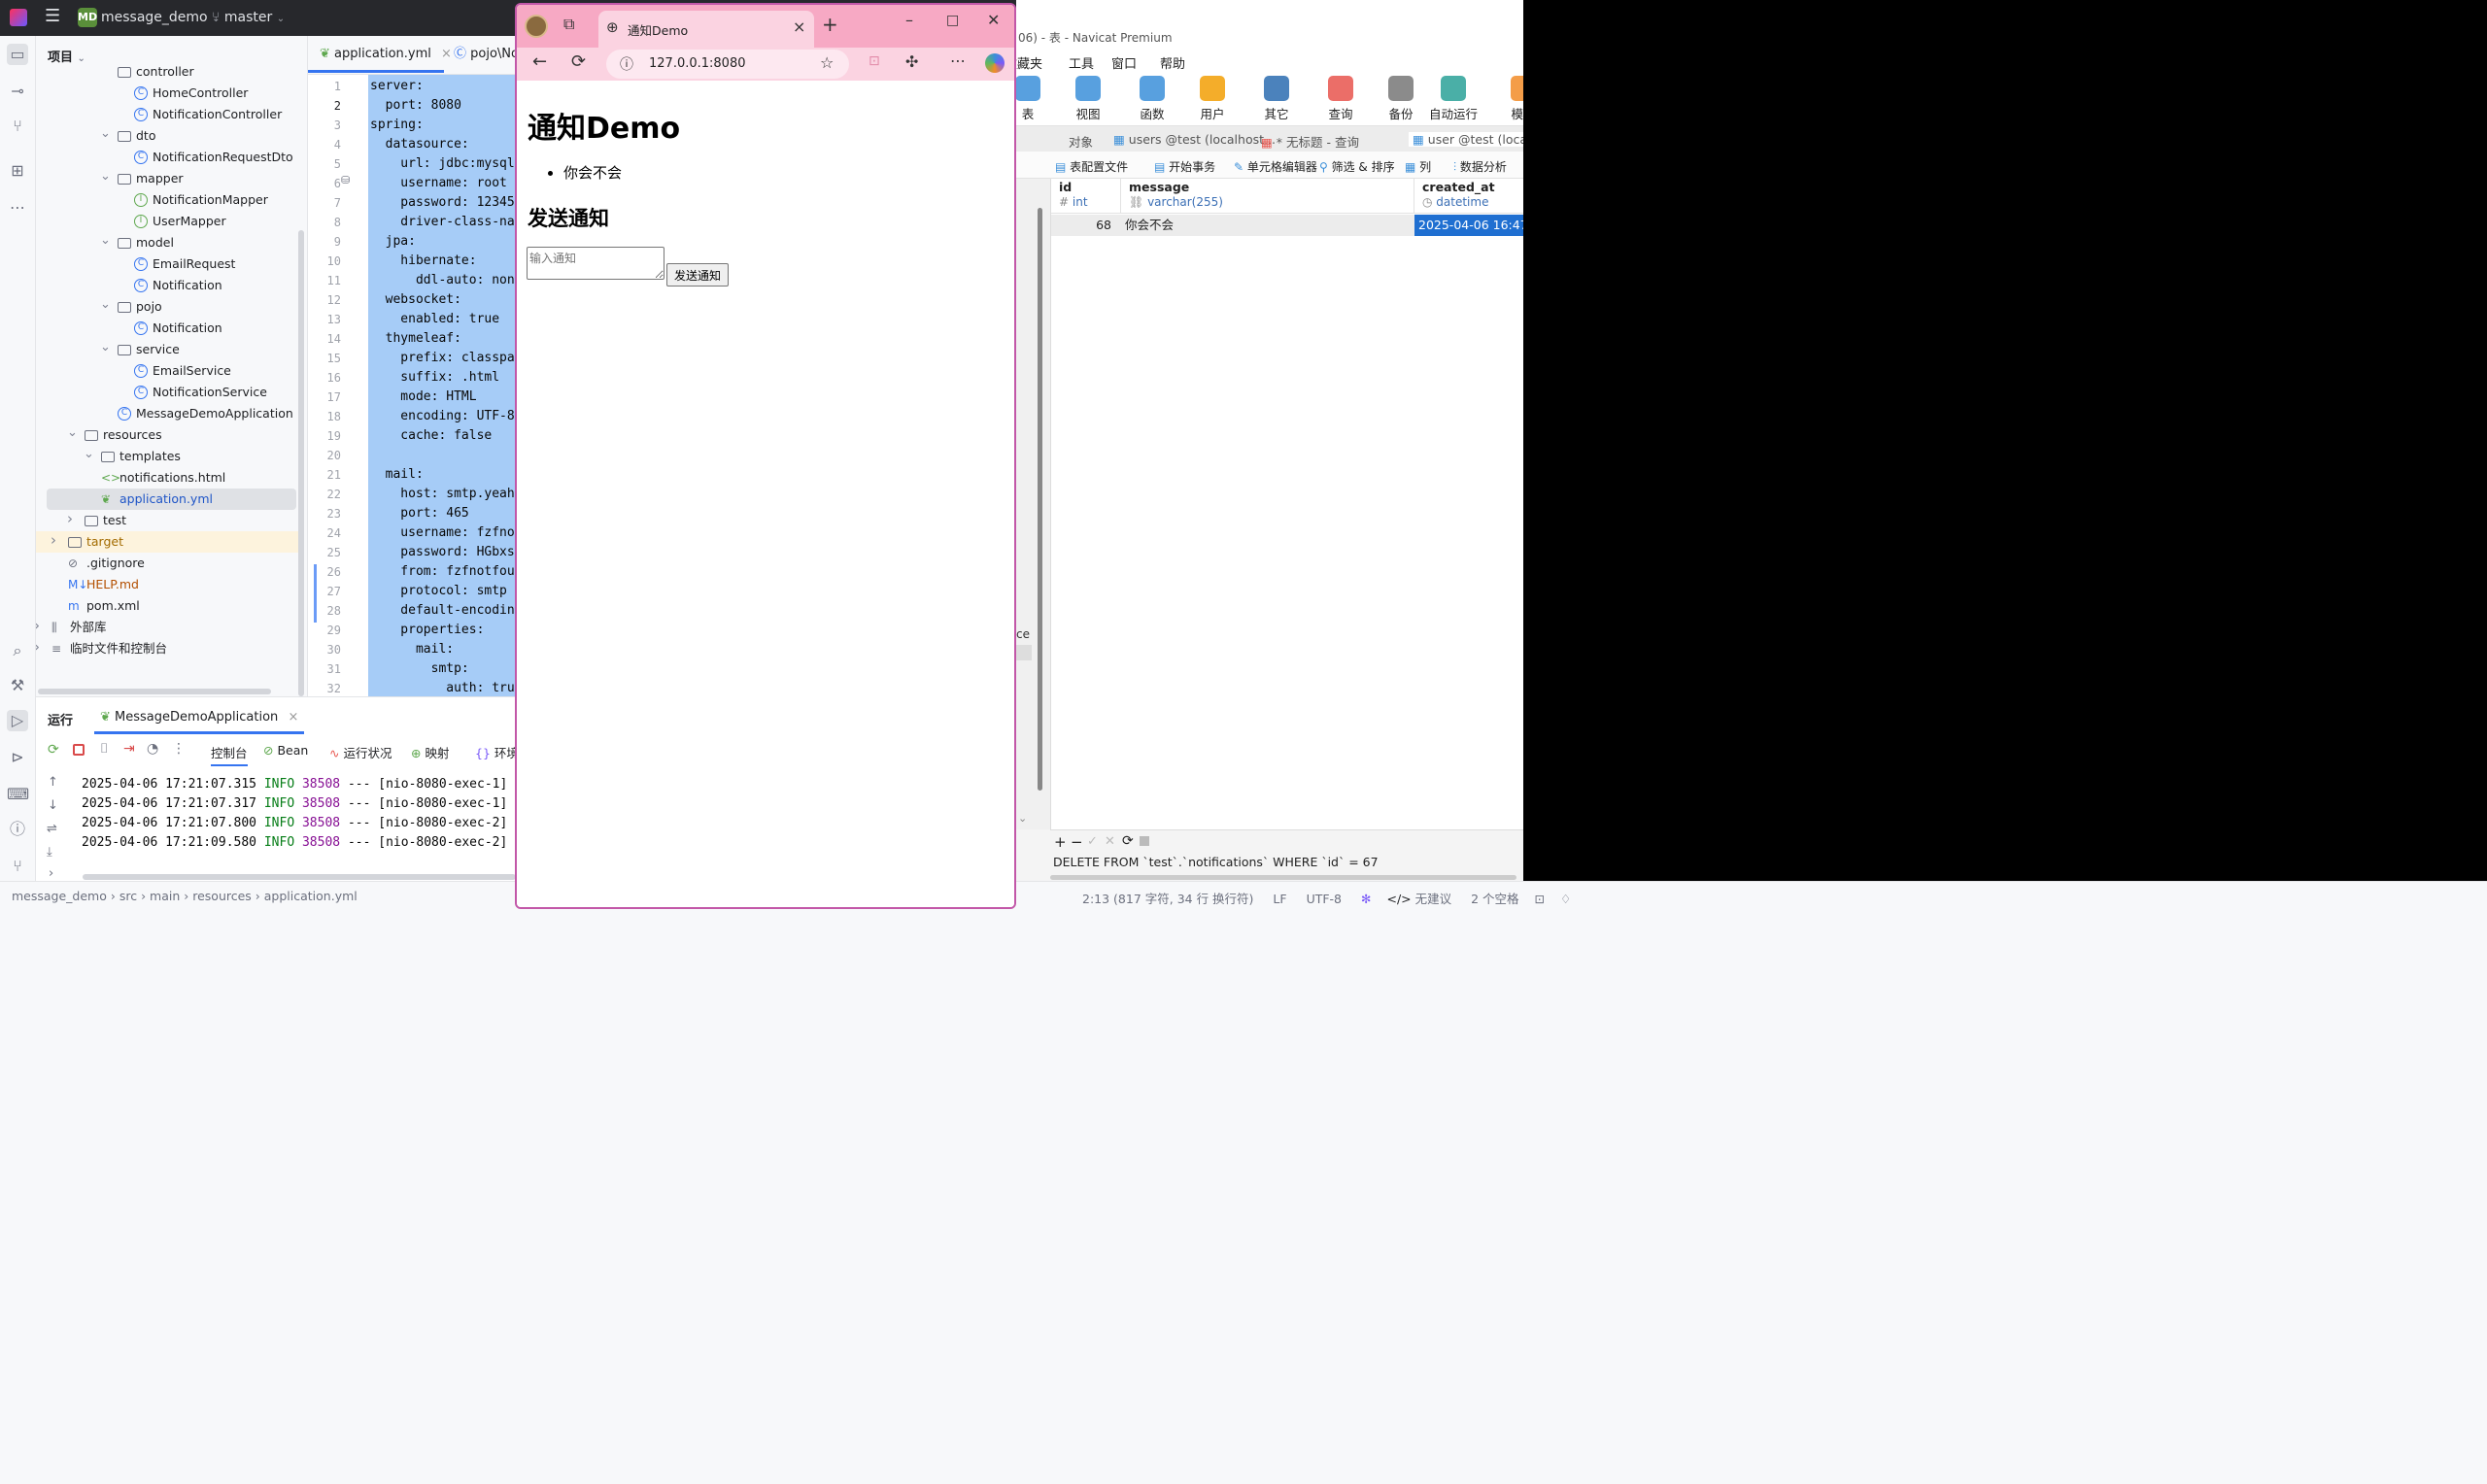  I want to click on extension-bilibili-icon: ⊡, so click(874, 61).